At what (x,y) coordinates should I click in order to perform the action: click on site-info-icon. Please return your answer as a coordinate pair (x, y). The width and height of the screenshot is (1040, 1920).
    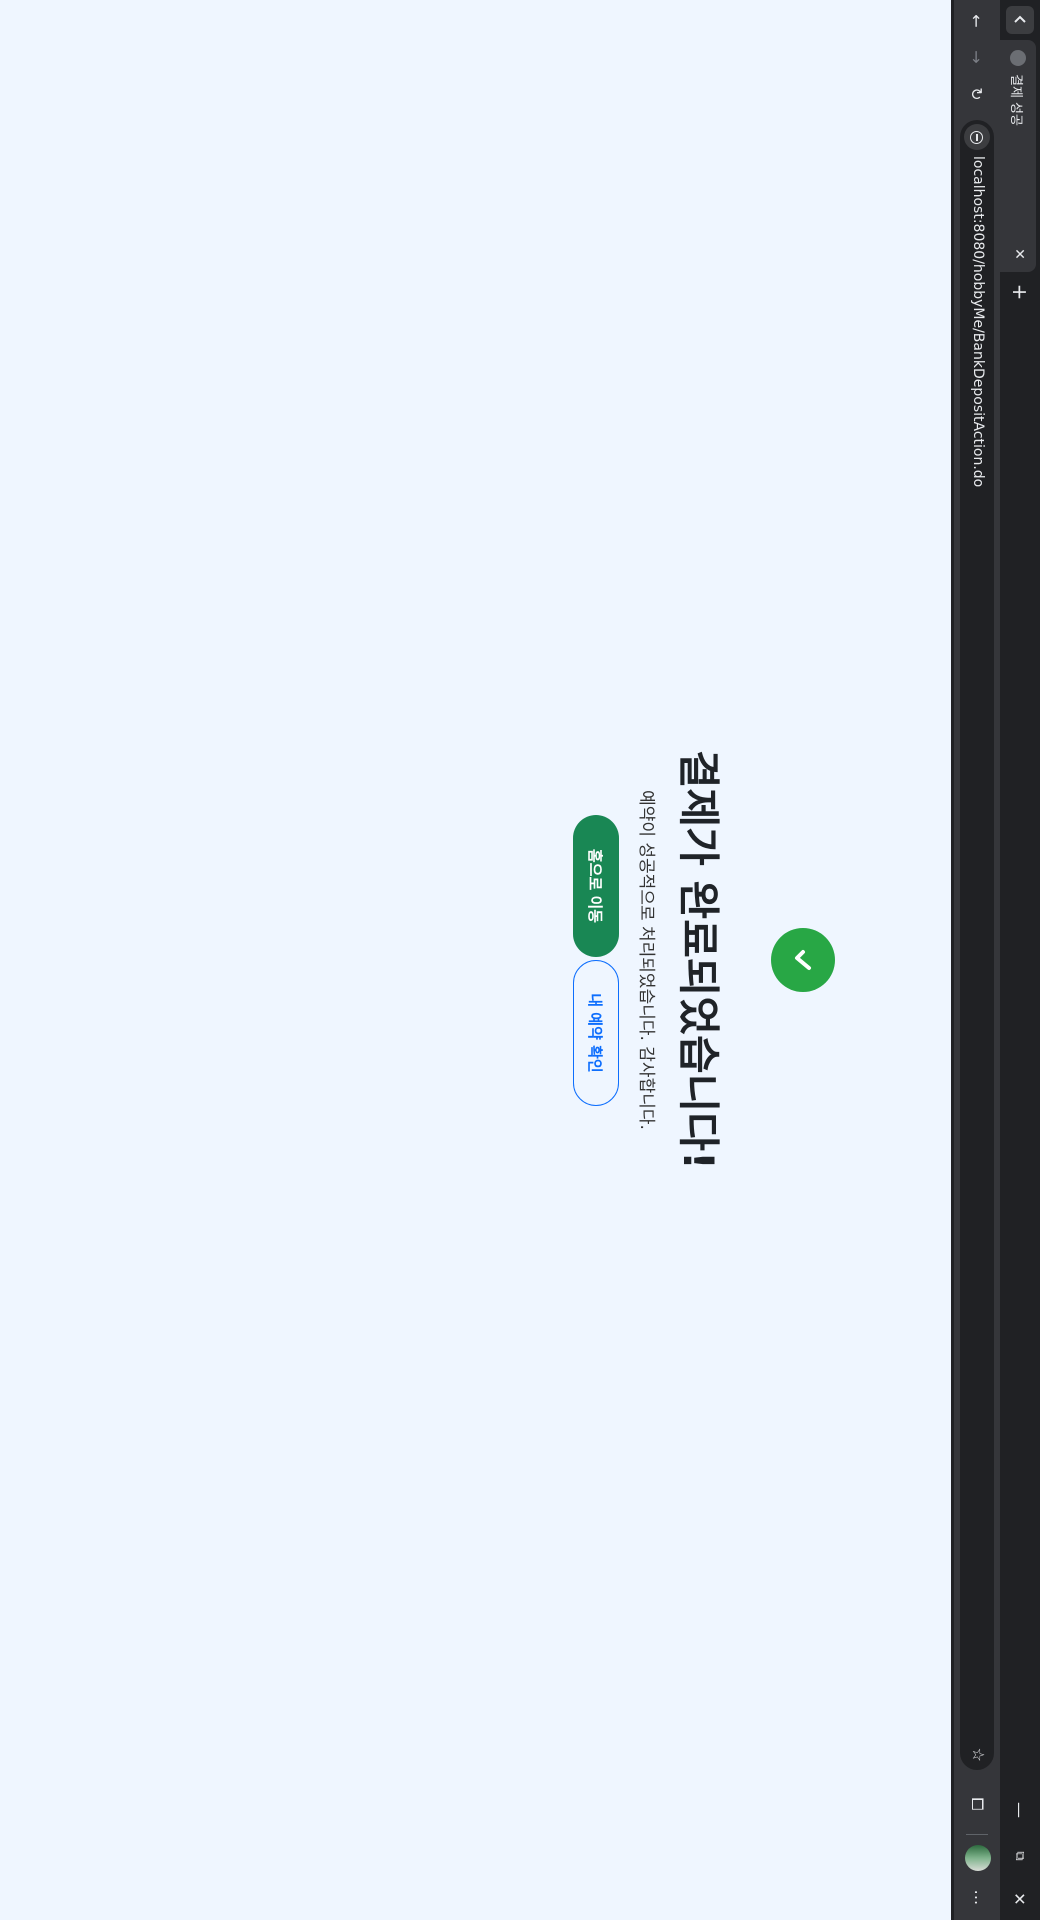
    Looking at the image, I should click on (977, 137).